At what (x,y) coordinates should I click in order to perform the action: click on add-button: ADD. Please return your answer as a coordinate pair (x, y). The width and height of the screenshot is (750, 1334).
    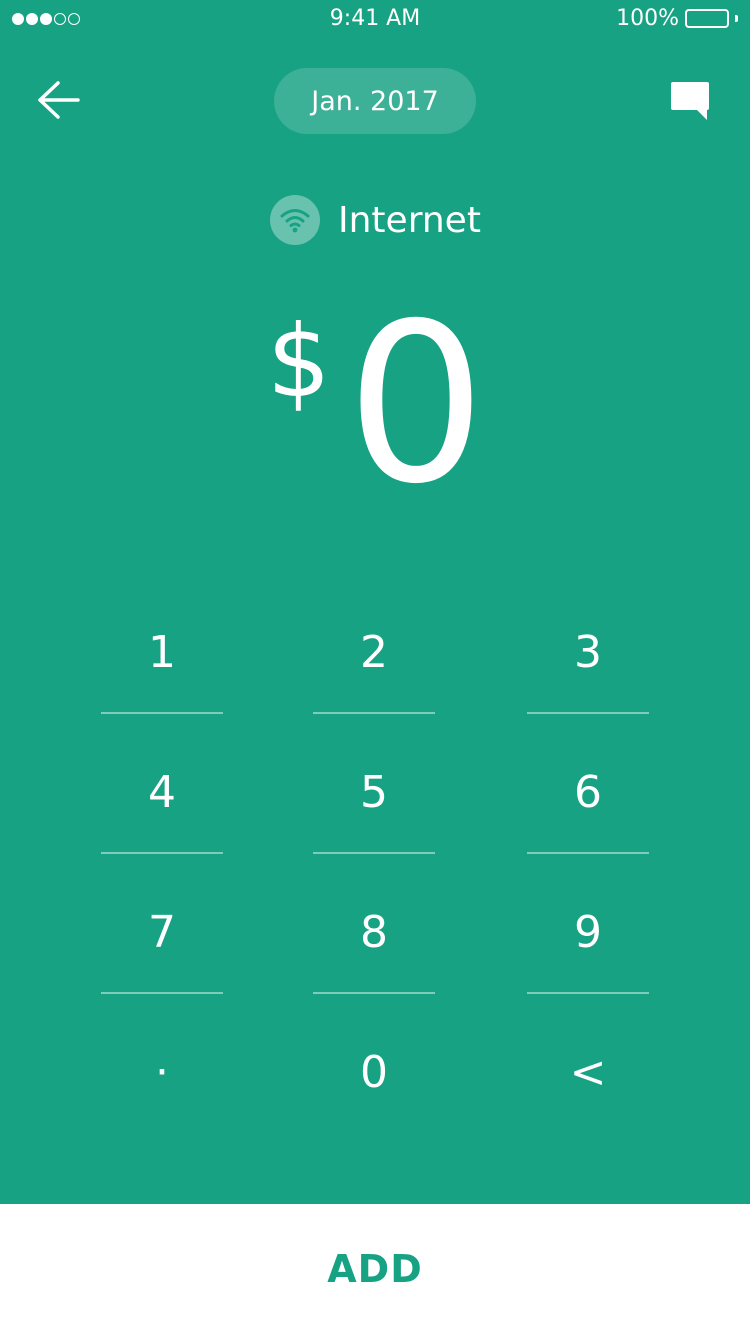
    Looking at the image, I should click on (375, 1269).